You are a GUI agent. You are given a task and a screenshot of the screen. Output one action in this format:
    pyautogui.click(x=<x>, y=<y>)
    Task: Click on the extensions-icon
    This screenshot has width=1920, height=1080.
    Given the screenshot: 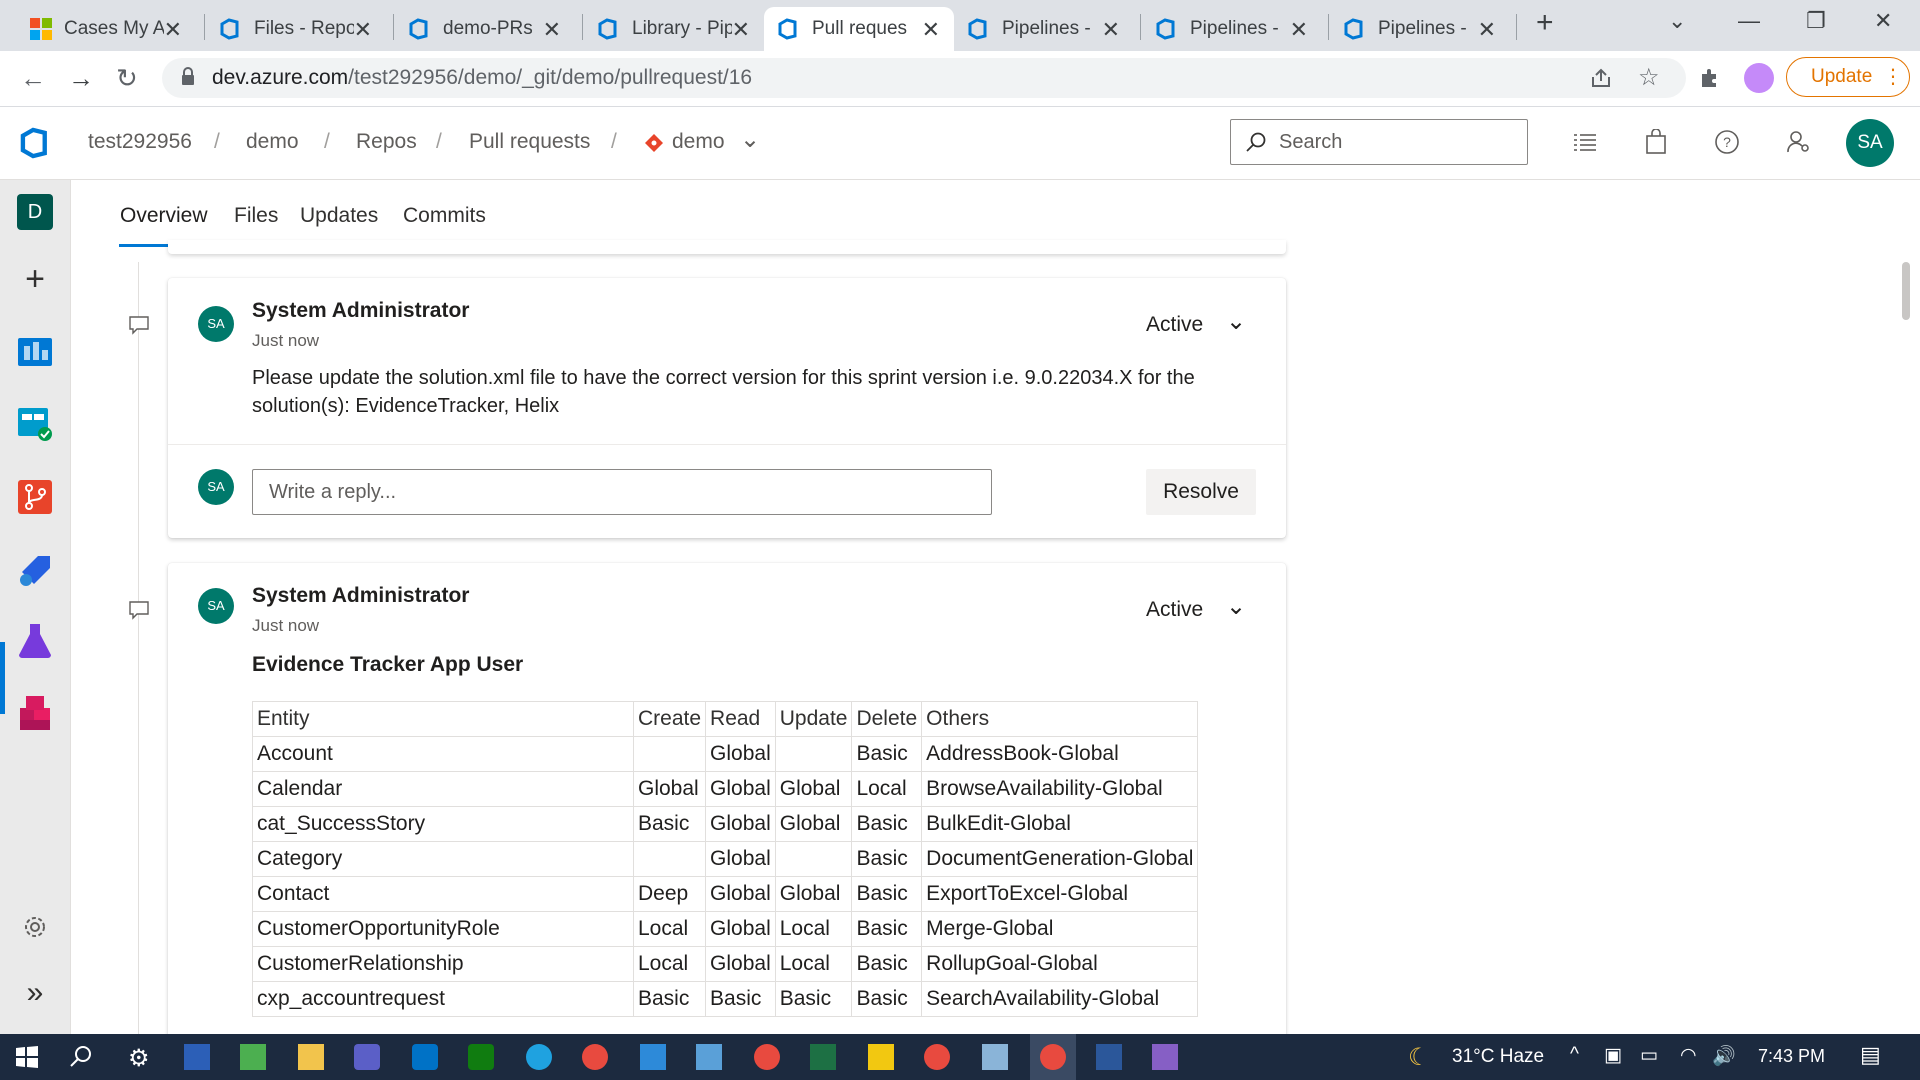 What is the action you would take?
    pyautogui.click(x=1710, y=78)
    